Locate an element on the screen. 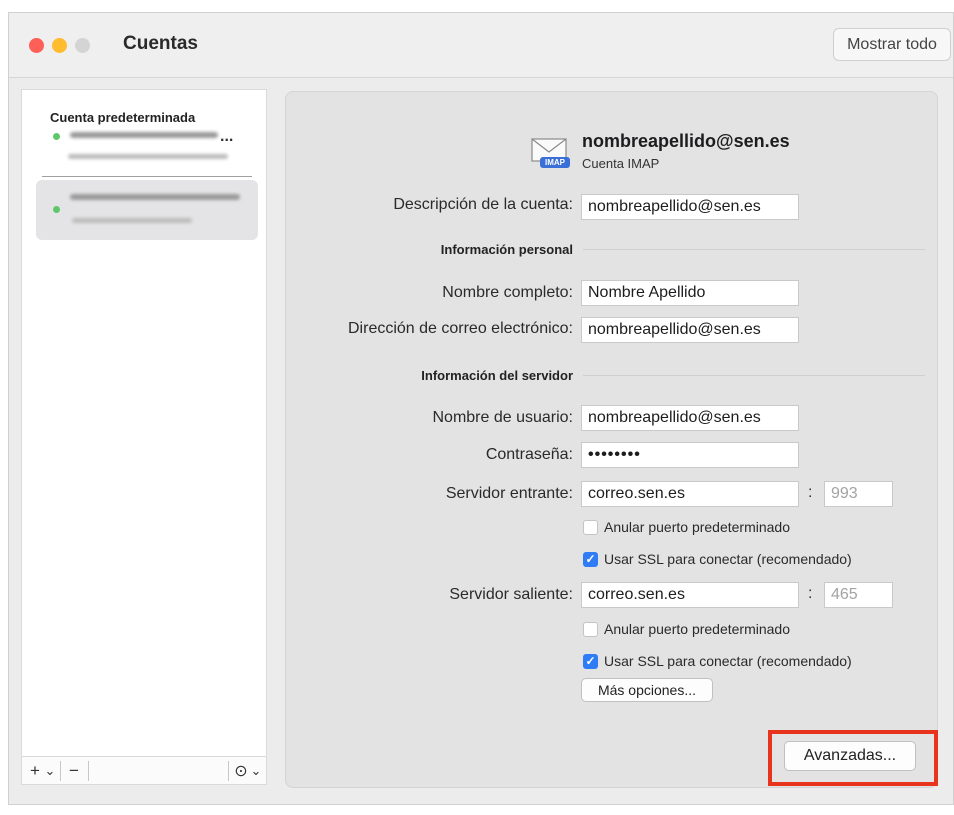 This screenshot has height=815, width=954. show-all-button: Mostrar todo is located at coordinates (892, 44).